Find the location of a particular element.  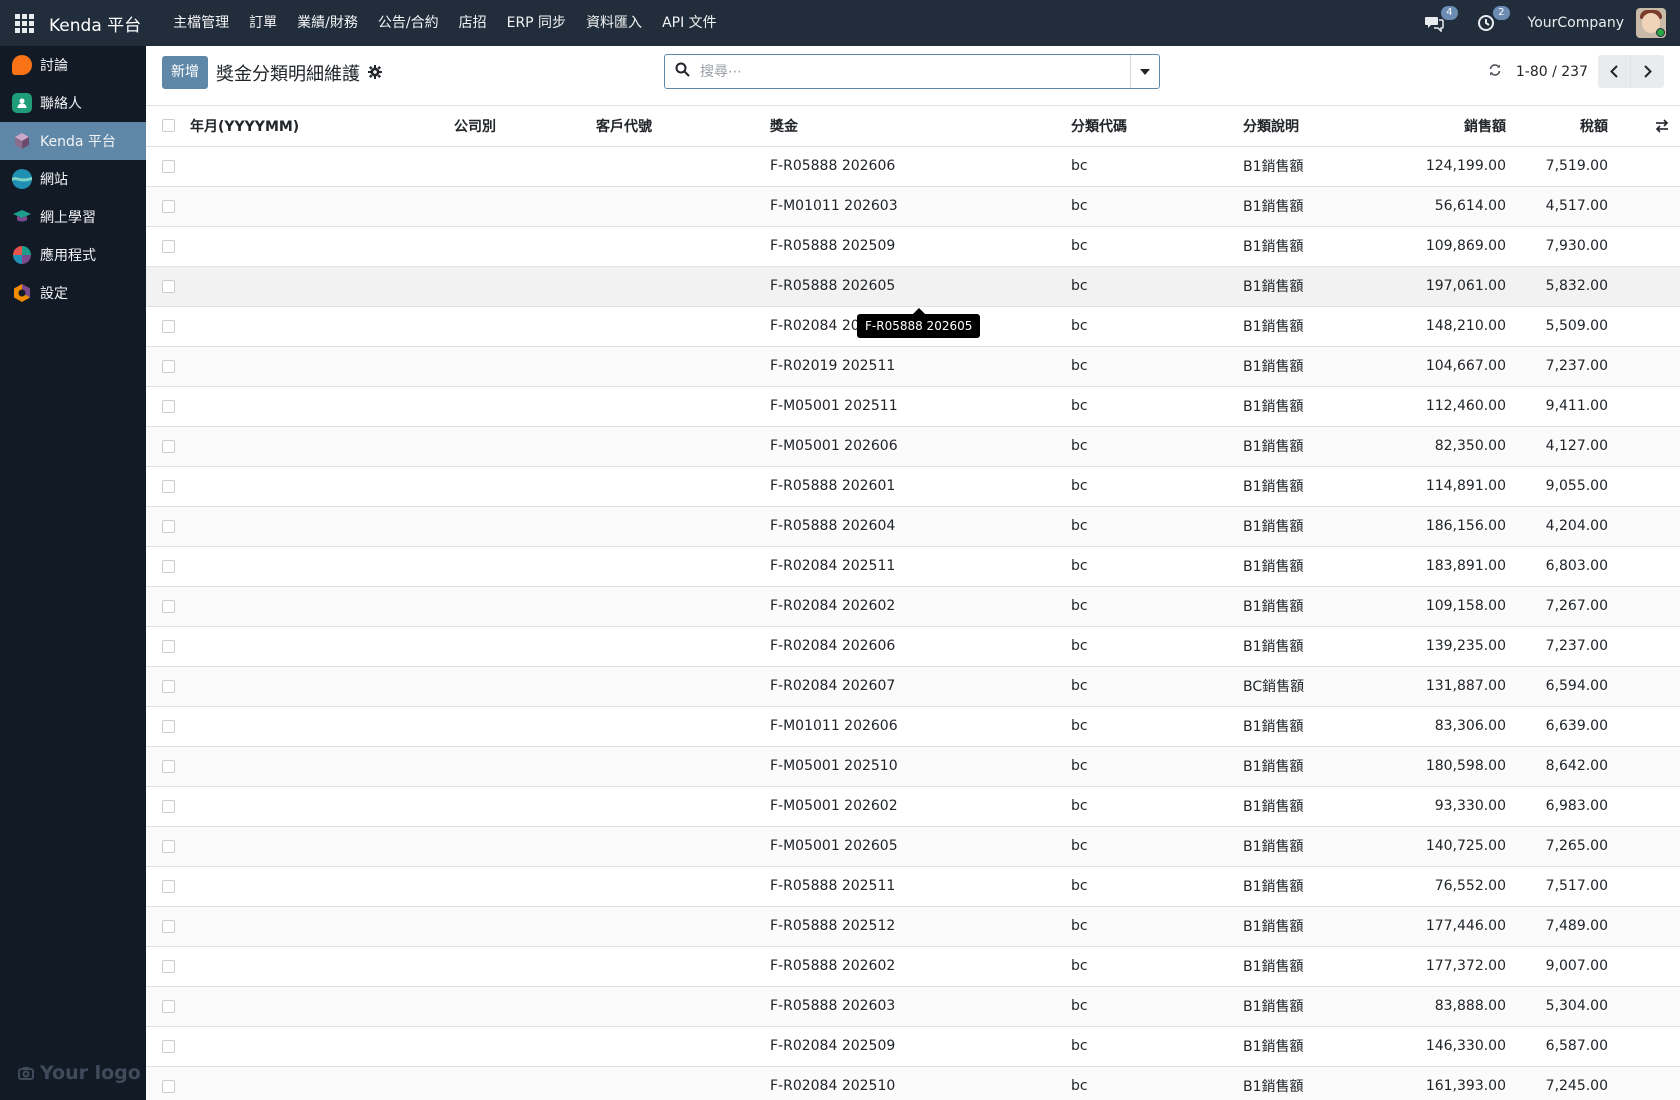

table-row: F-R05888 202604 bc B1銷售額 186,156.00 4,204.00 is located at coordinates (913, 526).